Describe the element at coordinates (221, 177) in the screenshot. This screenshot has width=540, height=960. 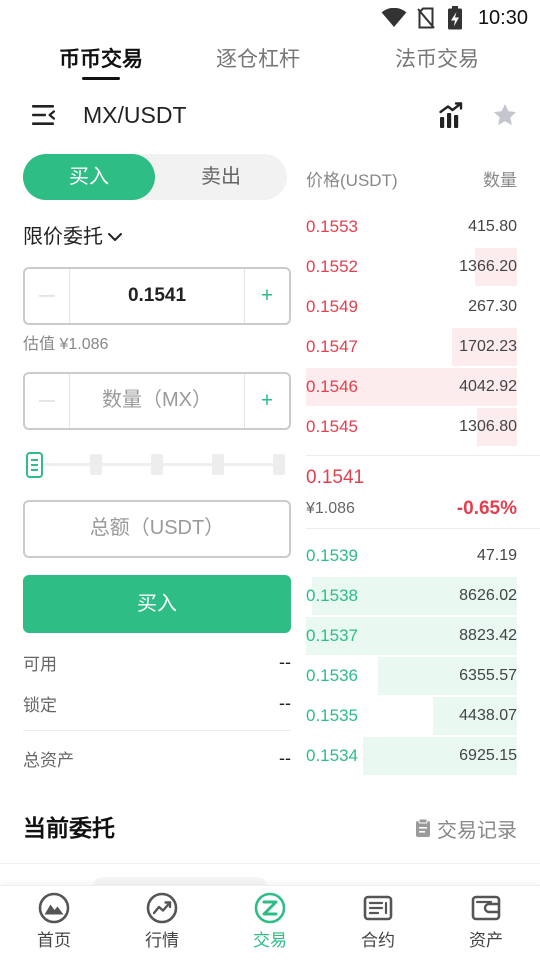
I see `sell-tab: 卖出` at that location.